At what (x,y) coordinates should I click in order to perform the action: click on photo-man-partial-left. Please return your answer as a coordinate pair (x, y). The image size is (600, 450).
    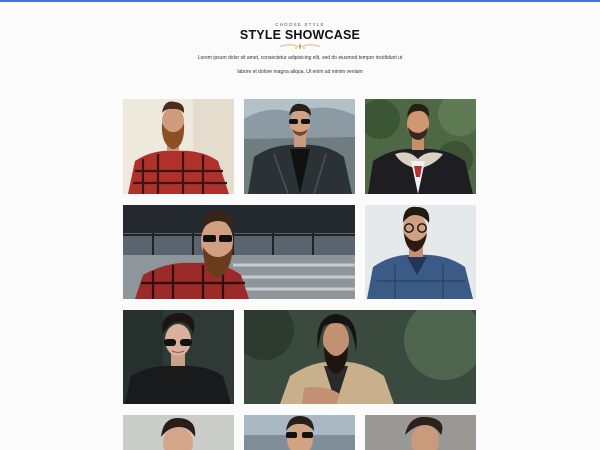
    Looking at the image, I should click on (178, 432).